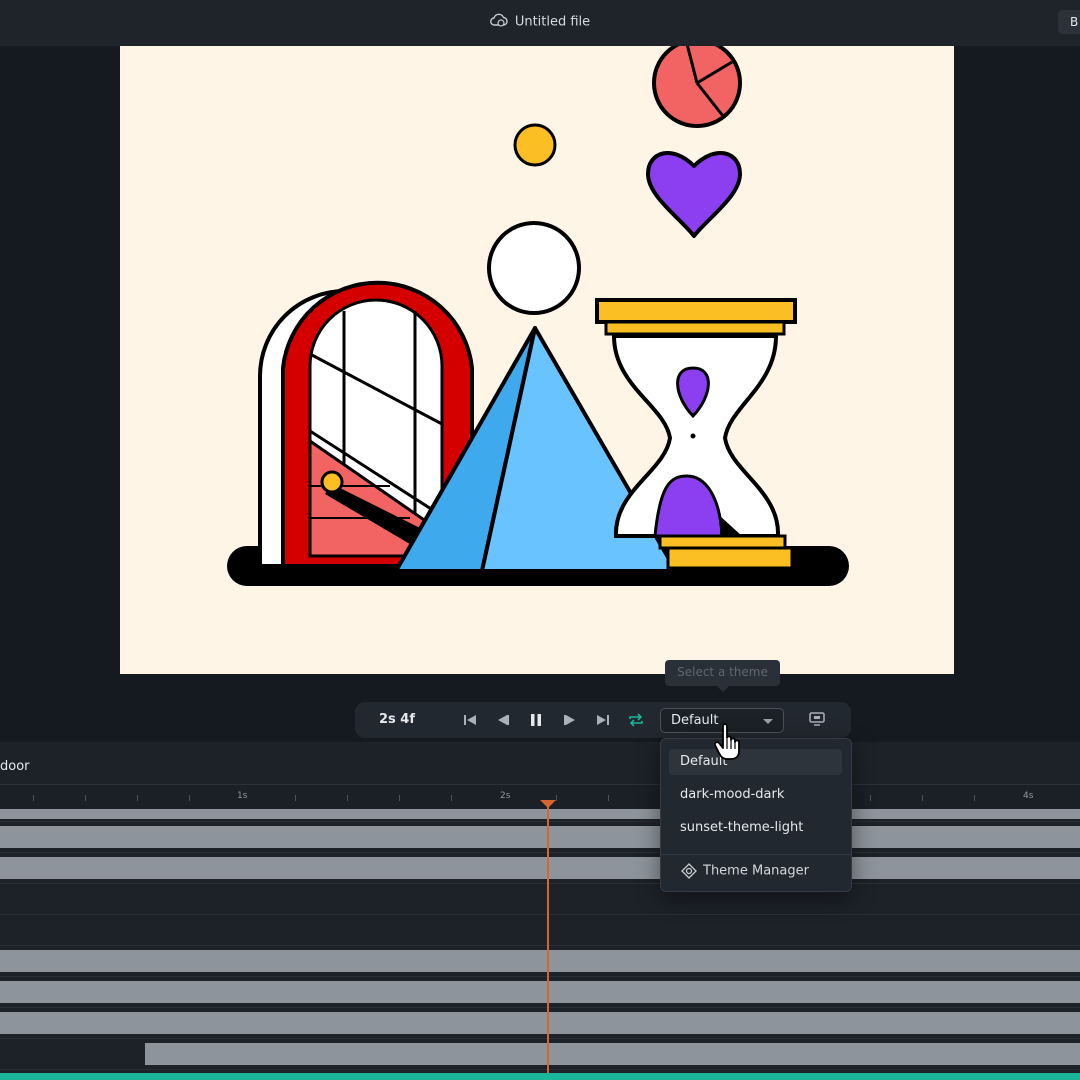 The width and height of the screenshot is (1080, 1080). Describe the element at coordinates (470, 720) in the screenshot. I see `skip-to-start-icon` at that location.